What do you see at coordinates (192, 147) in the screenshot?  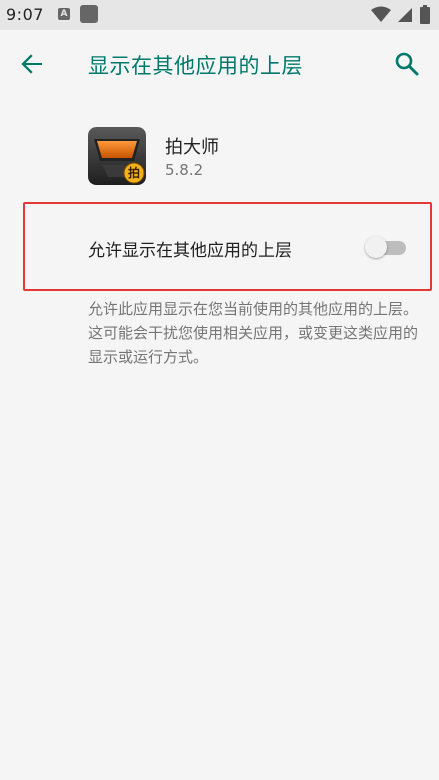 I see `app-name: 拍大师` at bounding box center [192, 147].